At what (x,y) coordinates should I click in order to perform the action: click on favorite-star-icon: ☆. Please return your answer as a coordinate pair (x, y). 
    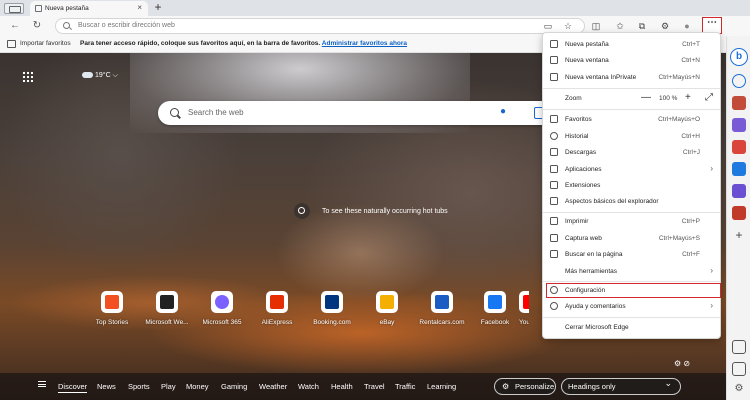
    Looking at the image, I should click on (568, 26).